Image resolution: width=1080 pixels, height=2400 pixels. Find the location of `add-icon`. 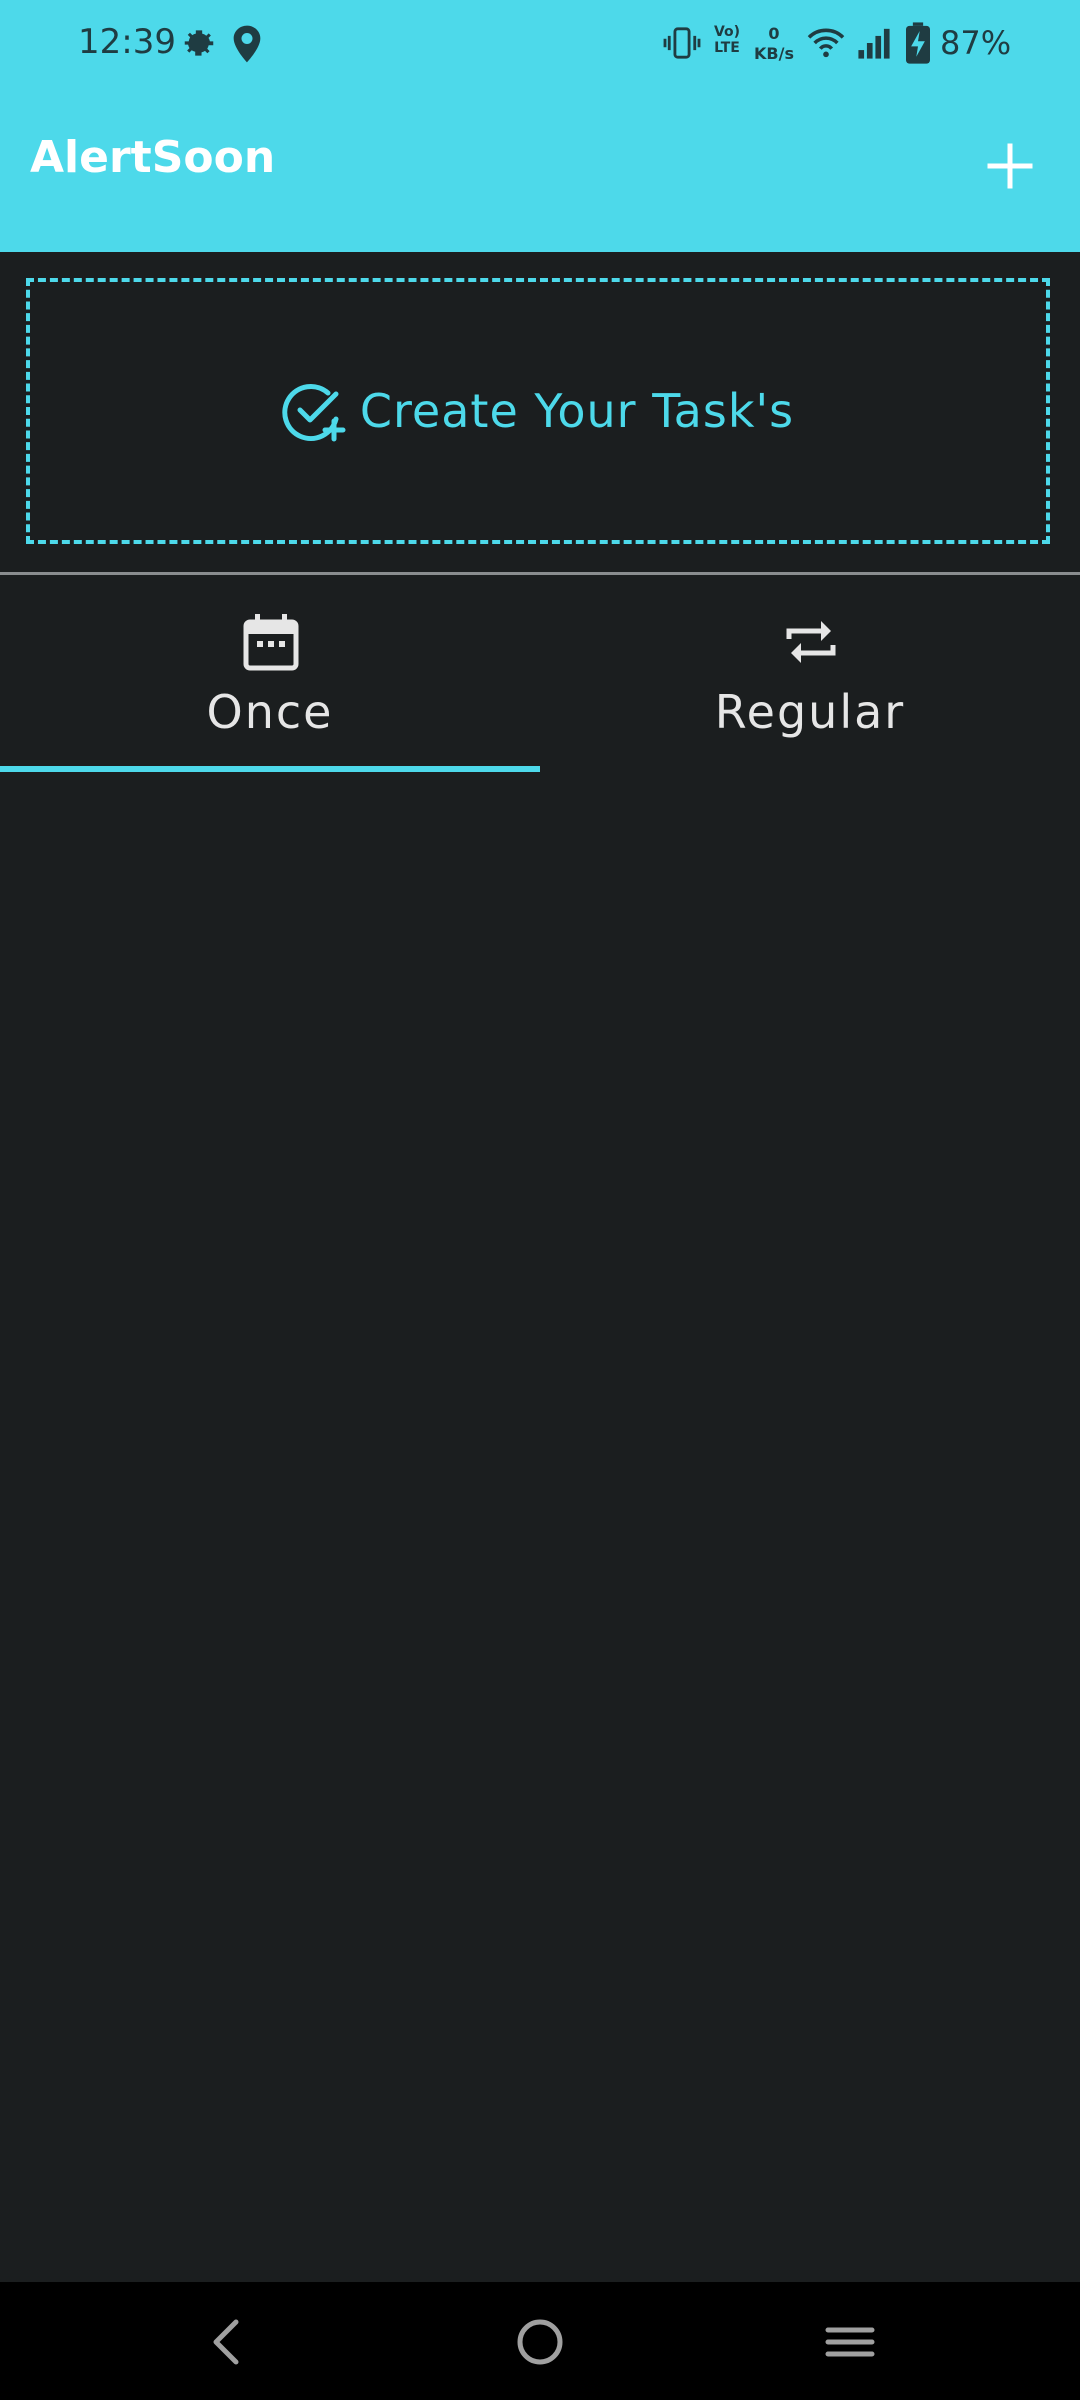

add-icon is located at coordinates (1010, 166).